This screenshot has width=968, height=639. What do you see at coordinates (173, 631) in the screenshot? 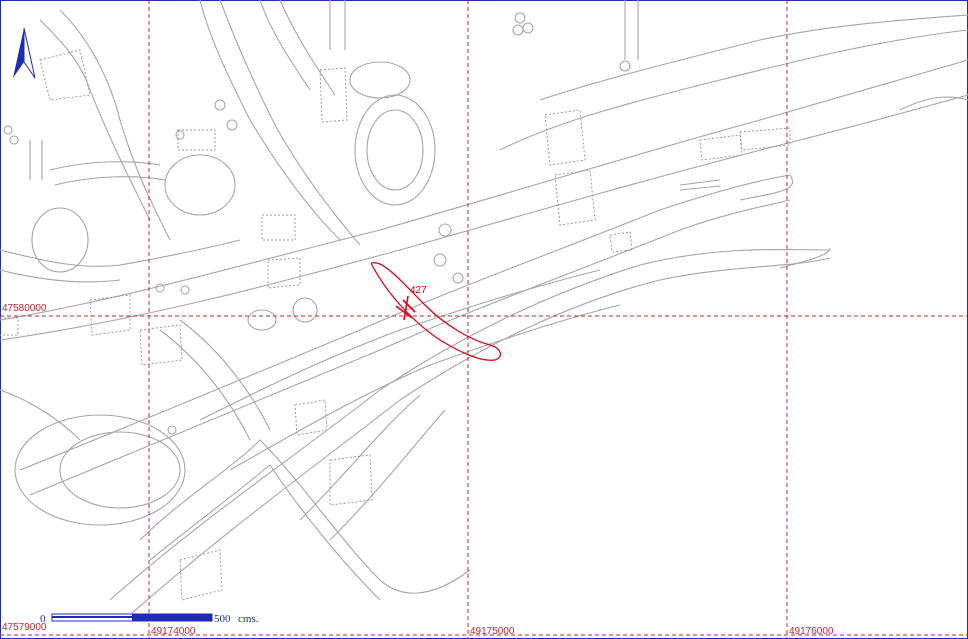
I see `grid-label-x-1: 49174000` at bounding box center [173, 631].